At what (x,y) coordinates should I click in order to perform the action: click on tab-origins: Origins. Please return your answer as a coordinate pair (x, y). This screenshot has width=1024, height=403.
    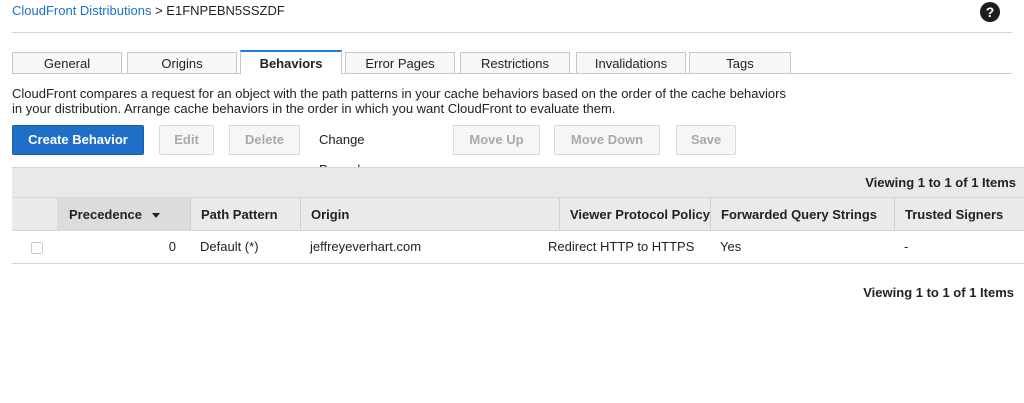
    Looking at the image, I should click on (182, 62).